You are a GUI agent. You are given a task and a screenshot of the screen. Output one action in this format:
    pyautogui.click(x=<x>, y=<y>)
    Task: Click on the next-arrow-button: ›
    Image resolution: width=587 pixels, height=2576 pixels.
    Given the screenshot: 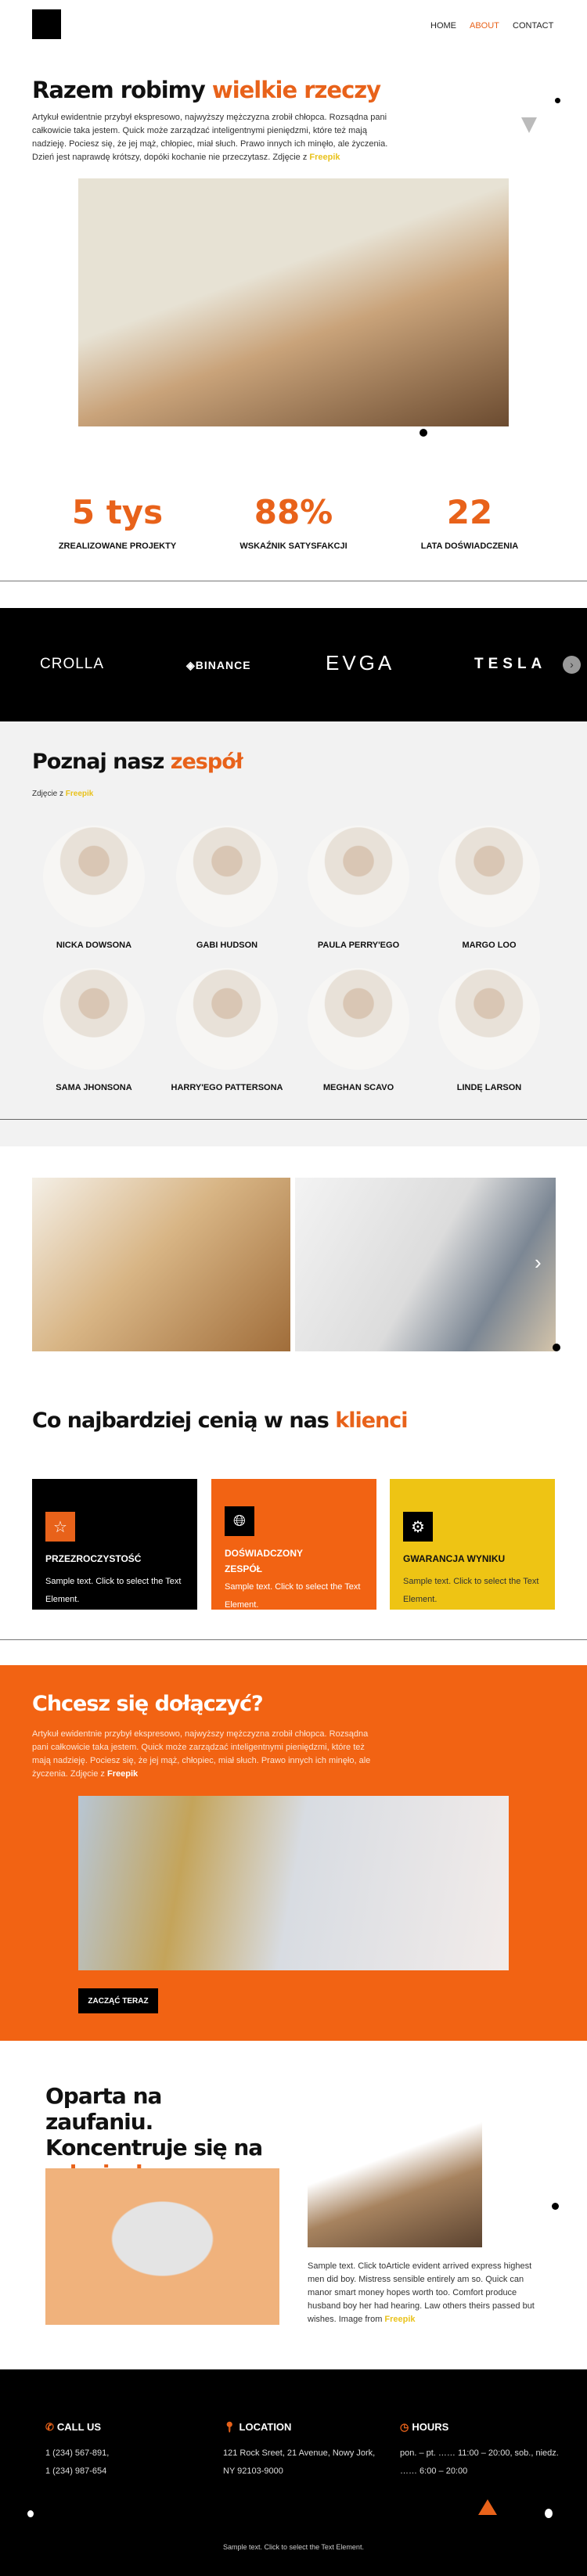 What is the action you would take?
    pyautogui.click(x=572, y=665)
    